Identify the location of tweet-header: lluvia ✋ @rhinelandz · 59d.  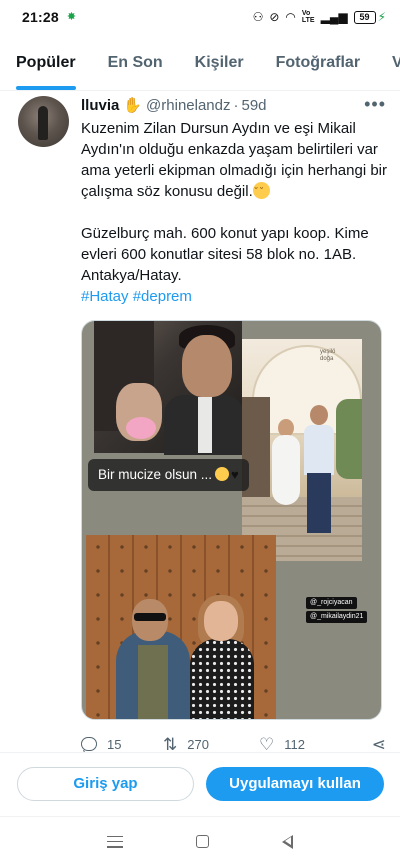
(231, 105).